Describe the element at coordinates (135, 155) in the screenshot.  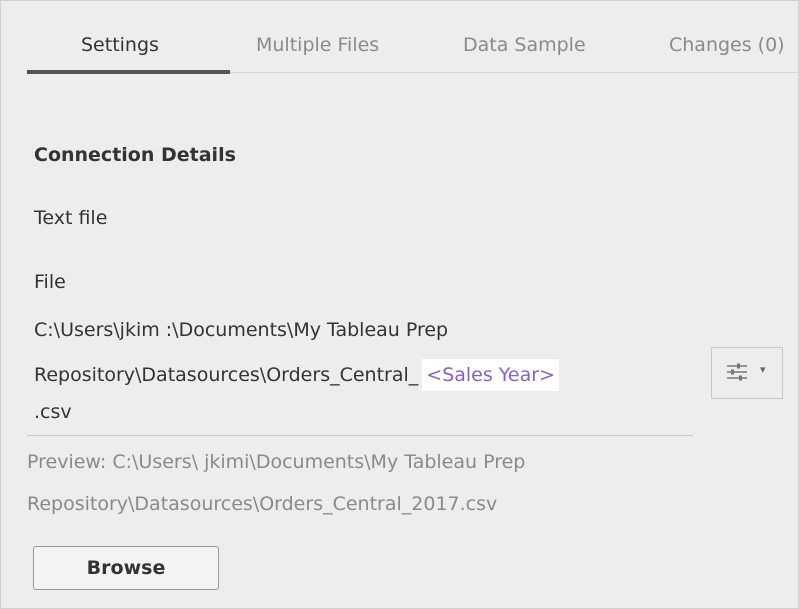
I see `connection-details-heading: Connection Details` at that location.